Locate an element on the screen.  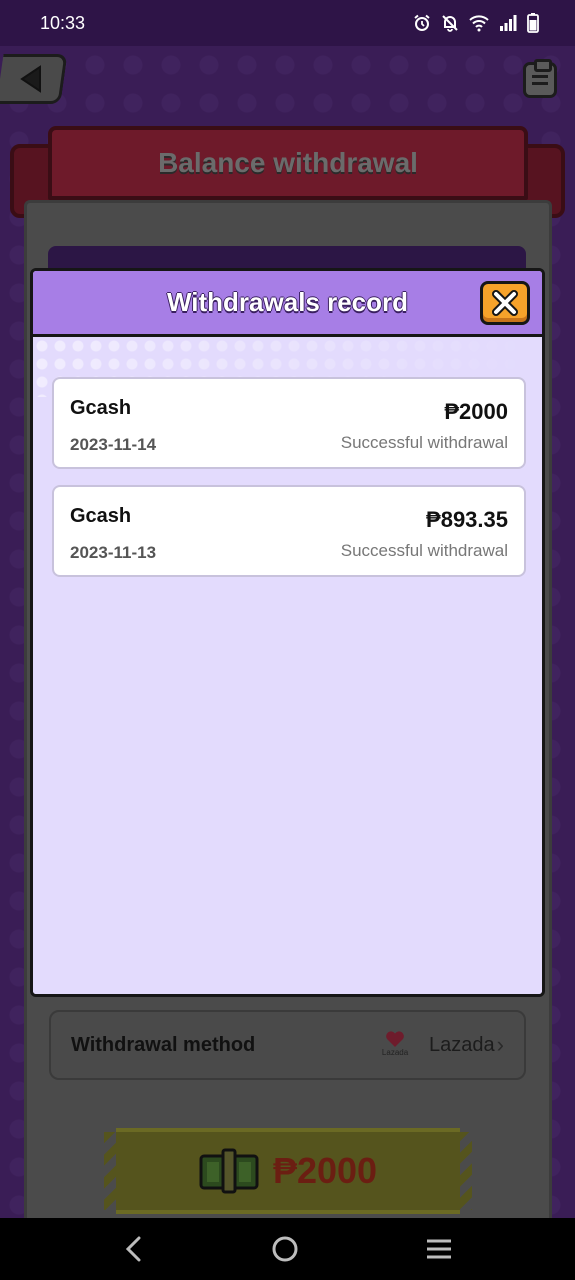
system-nav-bar is located at coordinates (287, 1249).